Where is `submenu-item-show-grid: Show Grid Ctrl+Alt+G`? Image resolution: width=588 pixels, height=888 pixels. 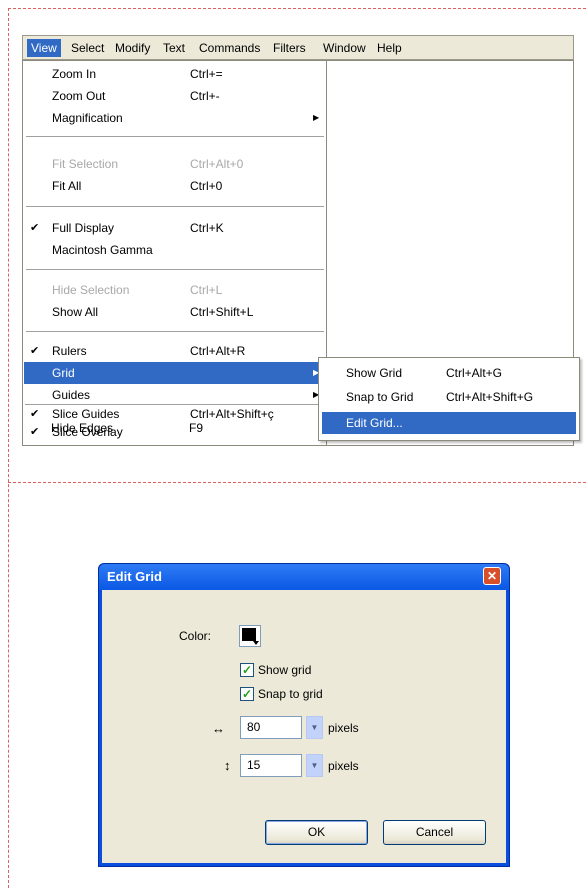 submenu-item-show-grid: Show Grid Ctrl+Alt+G is located at coordinates (449, 373).